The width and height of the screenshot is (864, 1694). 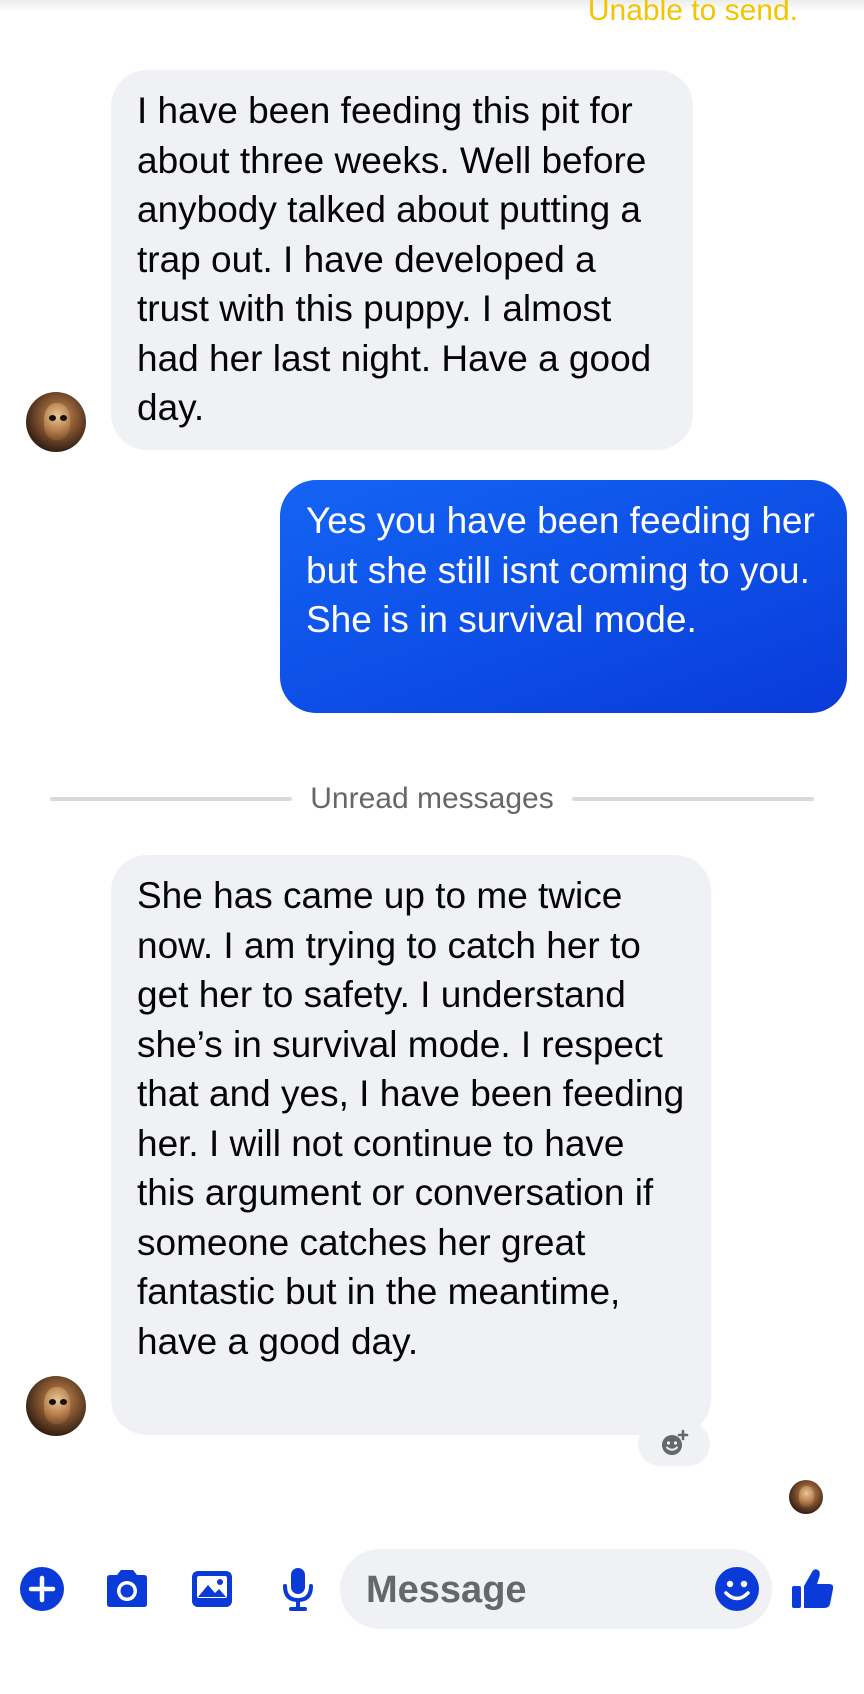 I want to click on seen-receipt-avatar, so click(x=806, y=1497).